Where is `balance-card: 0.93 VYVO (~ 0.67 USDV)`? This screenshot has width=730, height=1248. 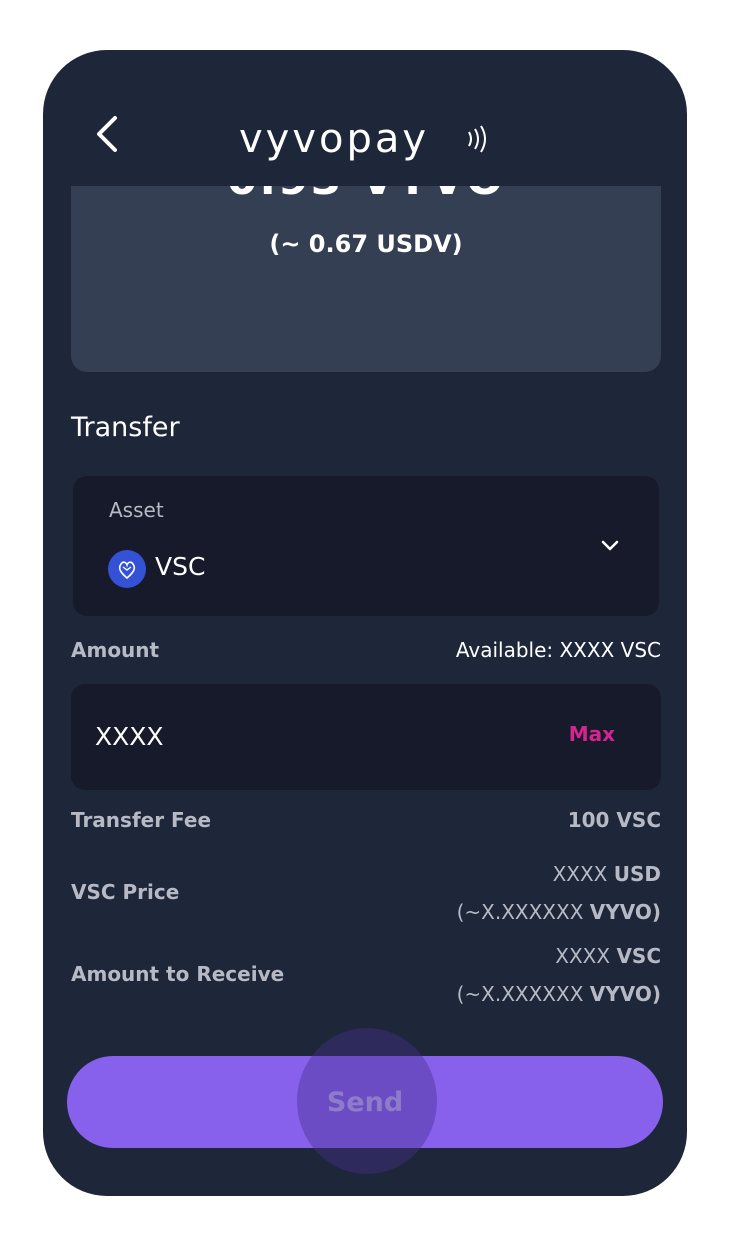
balance-card: 0.93 VYVO (~ 0.67 USDV) is located at coordinates (366, 279).